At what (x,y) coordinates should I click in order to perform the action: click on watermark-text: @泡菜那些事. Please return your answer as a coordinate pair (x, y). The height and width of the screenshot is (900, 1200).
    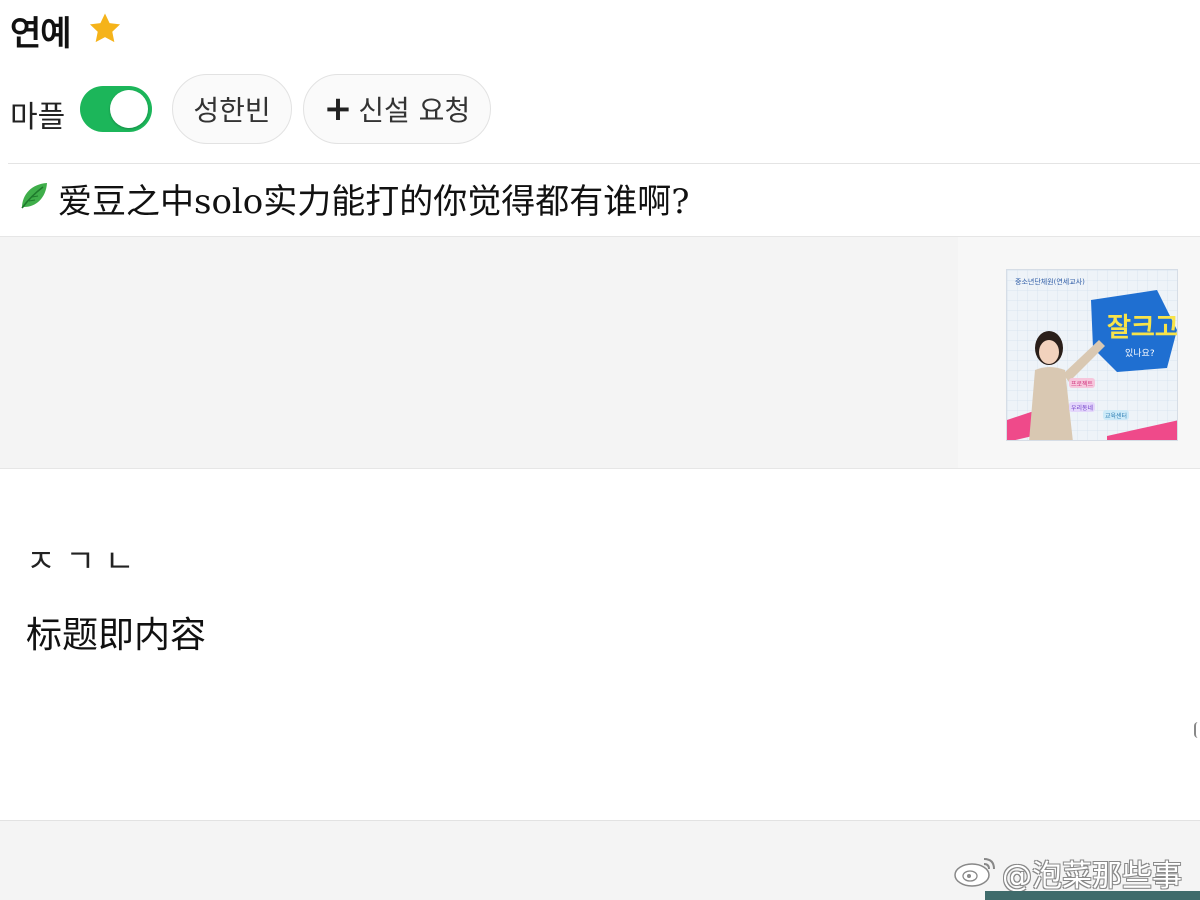
    Looking at the image, I should click on (1092, 876).